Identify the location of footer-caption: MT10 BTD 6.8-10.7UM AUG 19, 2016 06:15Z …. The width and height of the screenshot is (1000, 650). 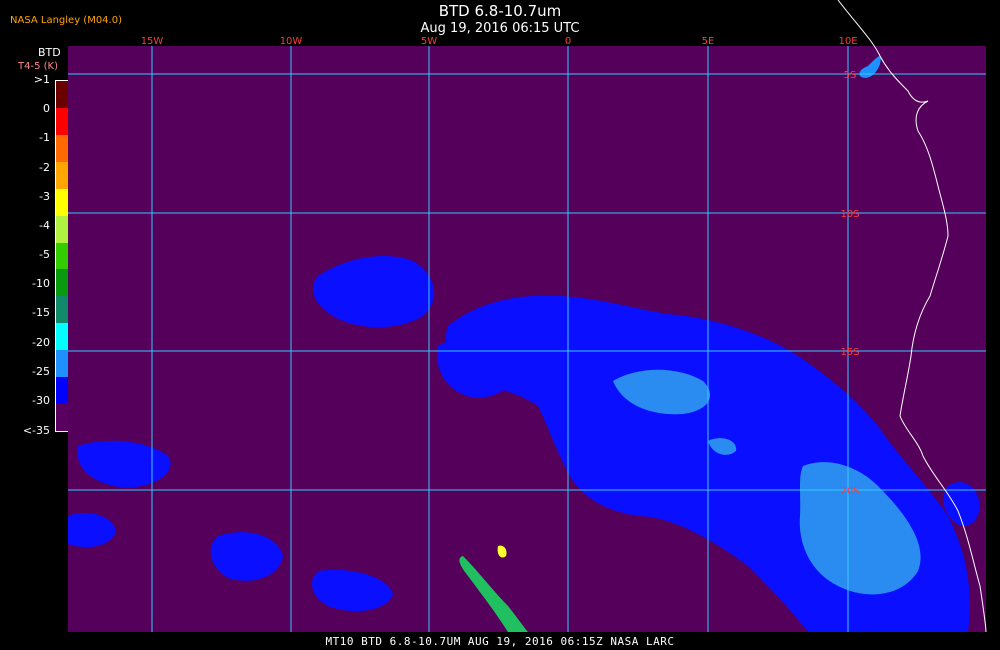
(500, 641).